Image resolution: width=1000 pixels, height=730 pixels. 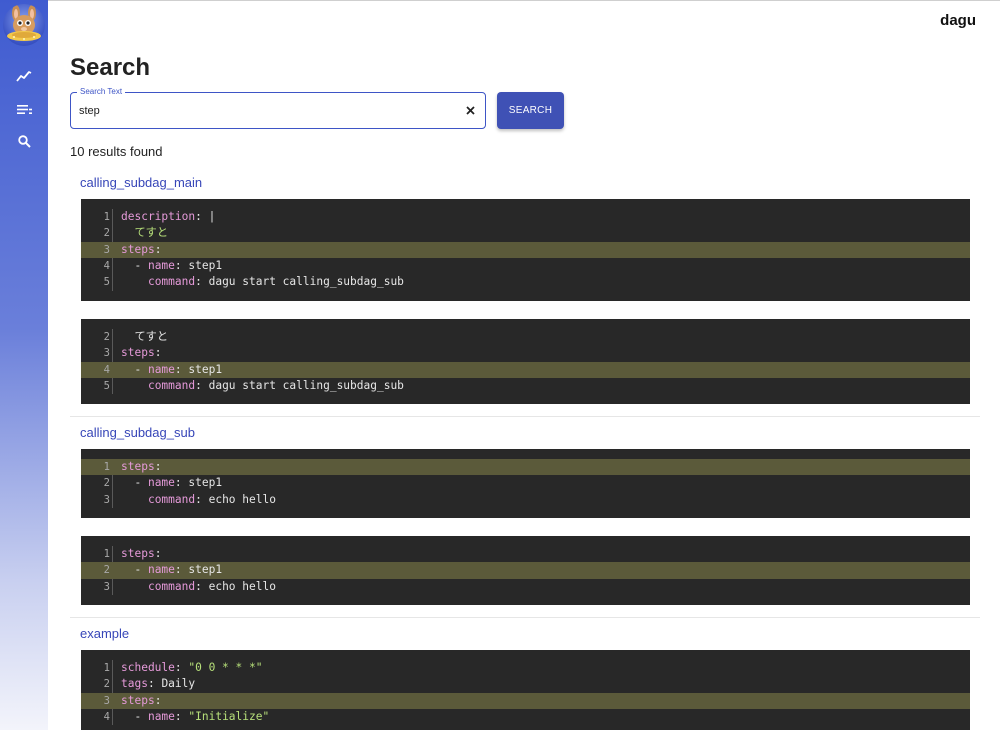 What do you see at coordinates (137, 432) in the screenshot?
I see `result-dag-link: calling_subdag_sub` at bounding box center [137, 432].